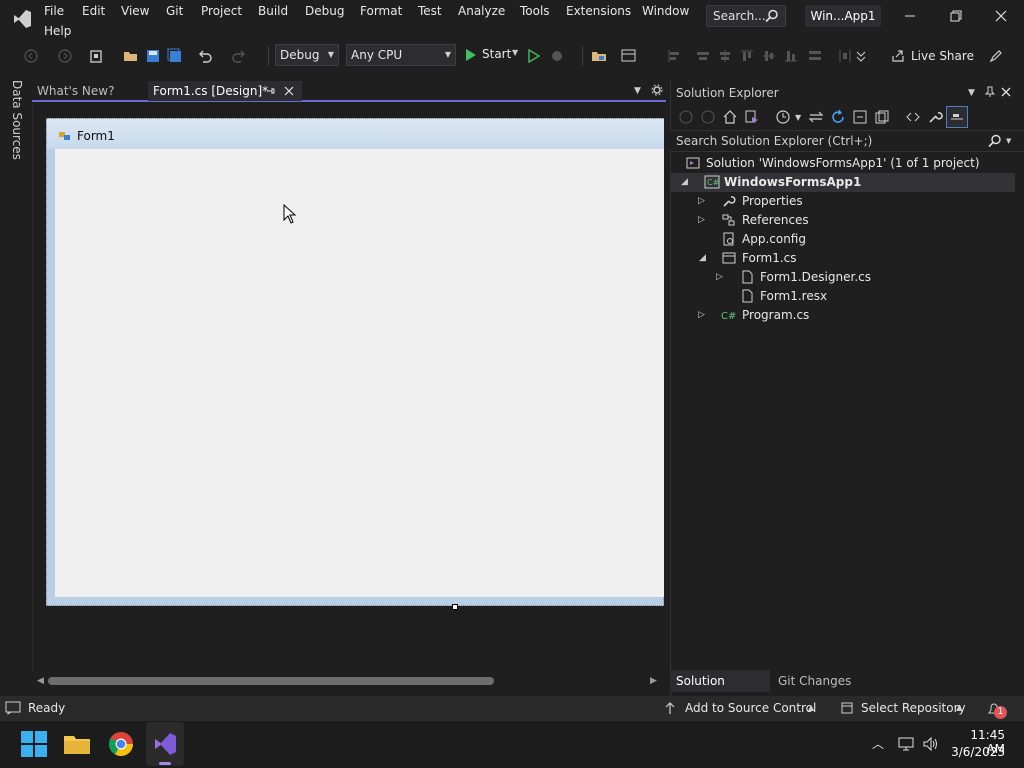 The height and width of the screenshot is (768, 1024). Describe the element at coordinates (665, 11) in the screenshot. I see `menu-window: Window` at that location.